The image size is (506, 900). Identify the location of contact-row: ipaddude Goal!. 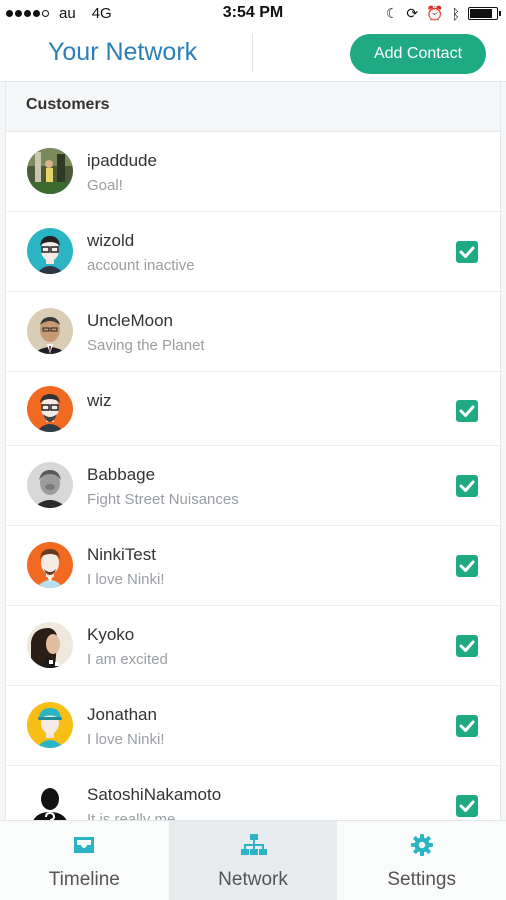
(253, 172).